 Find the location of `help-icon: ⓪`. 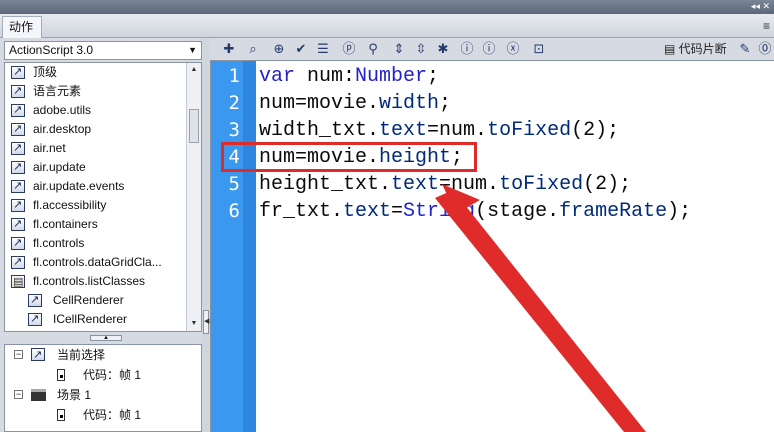

help-icon: ⓪ is located at coordinates (765, 49).